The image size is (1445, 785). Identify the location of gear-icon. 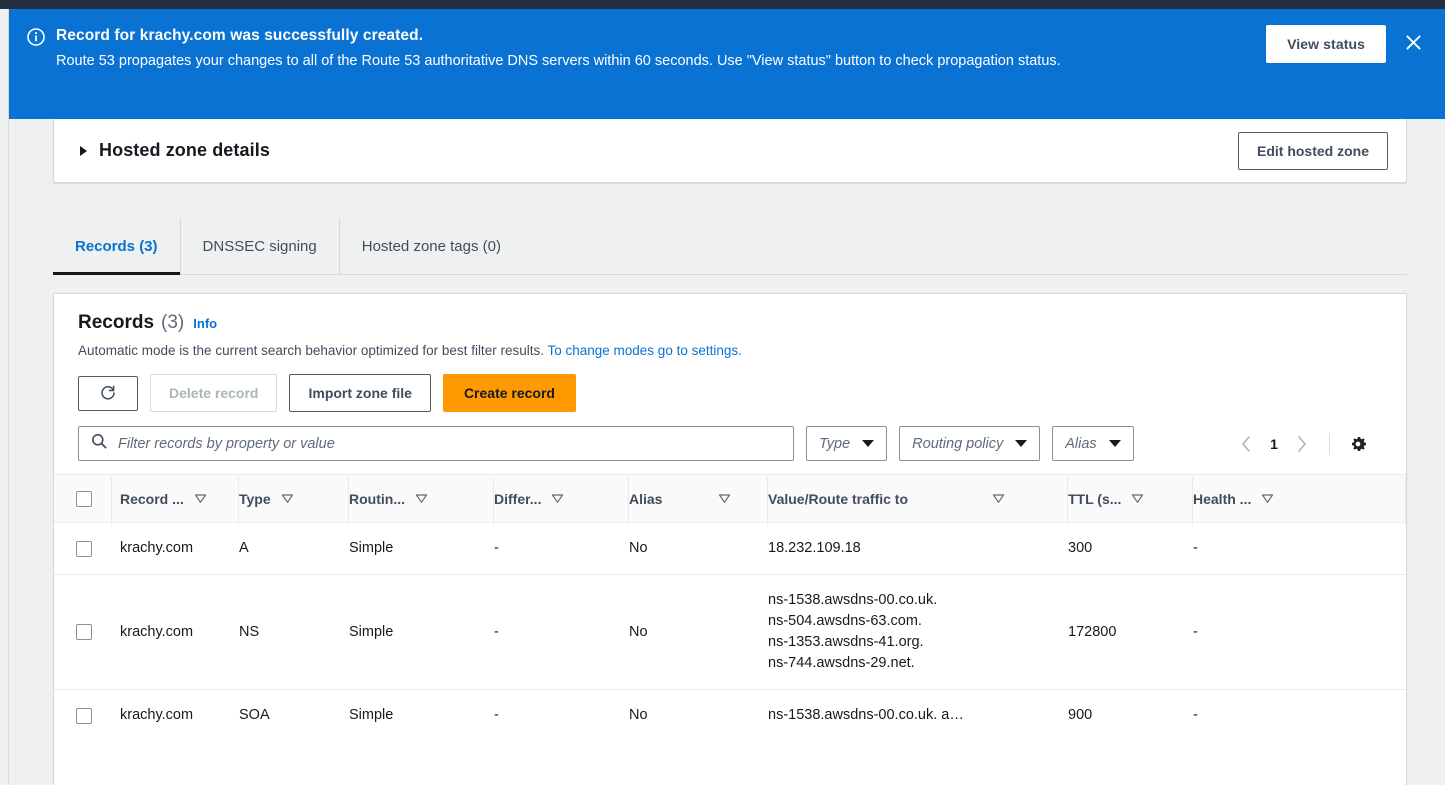
(1358, 444).